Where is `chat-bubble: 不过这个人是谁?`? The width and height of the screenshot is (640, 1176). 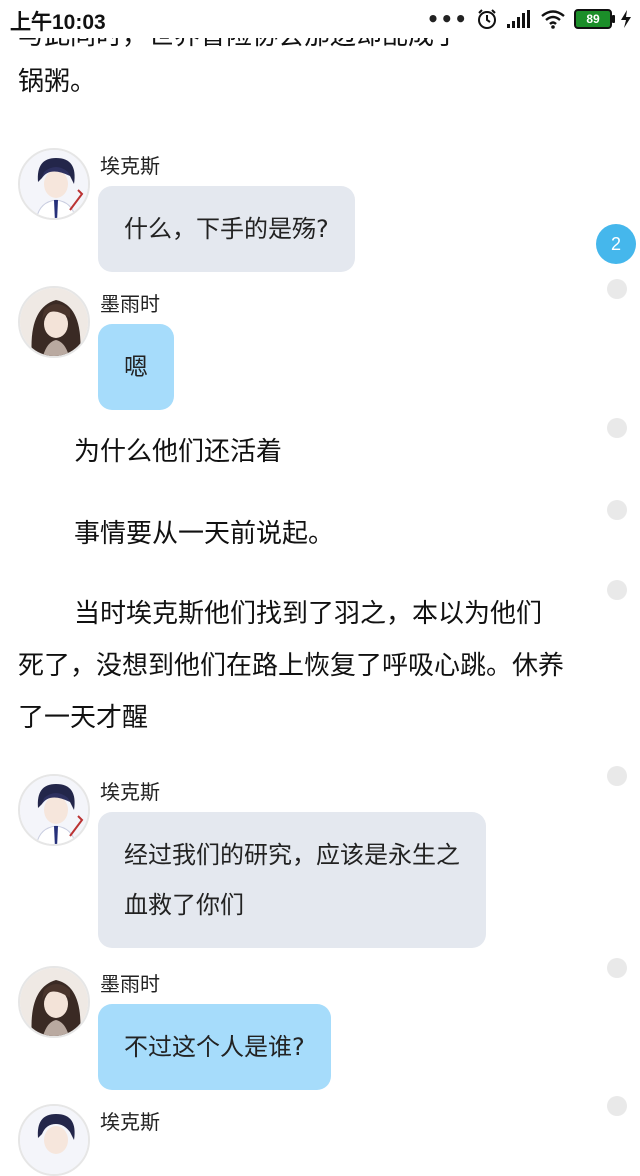
chat-bubble: 不过这个人是谁? is located at coordinates (214, 1047).